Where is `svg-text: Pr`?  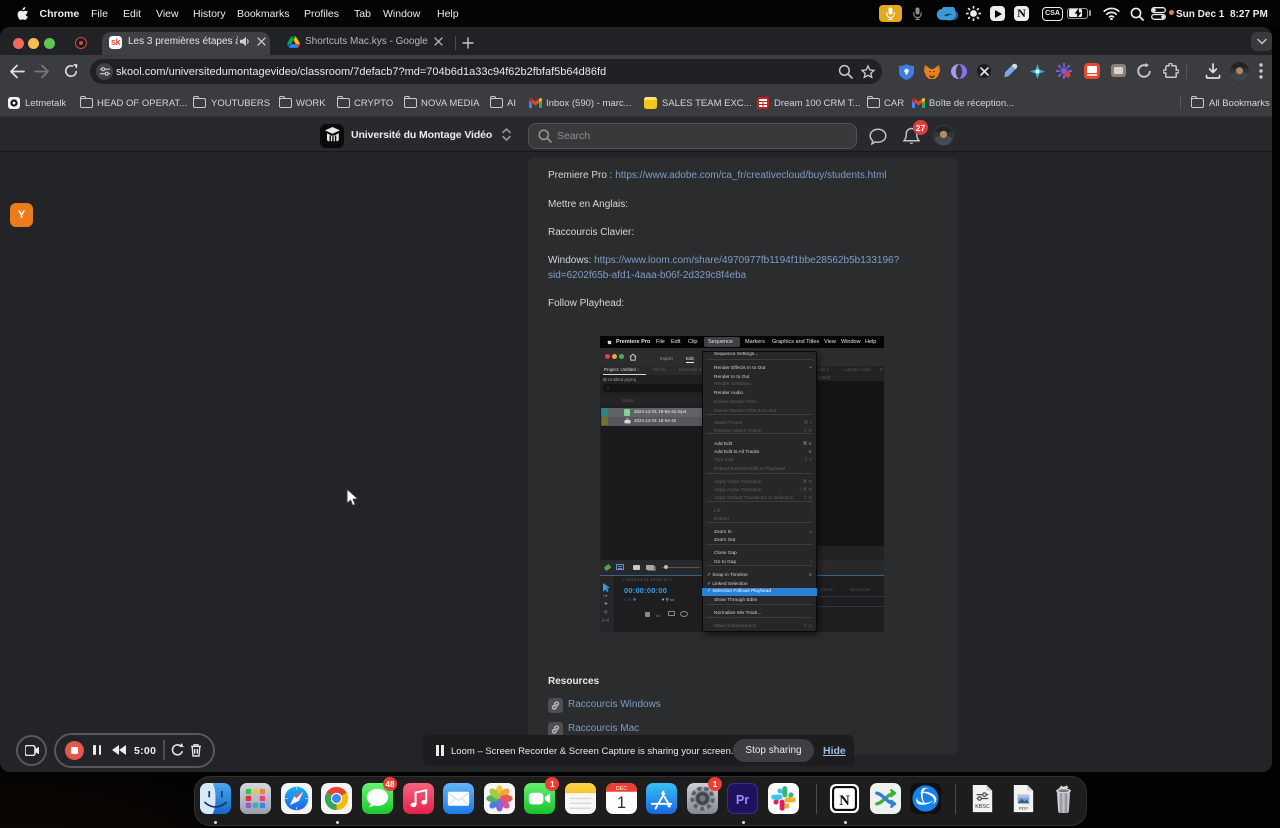 svg-text: Pr is located at coordinates (742, 800).